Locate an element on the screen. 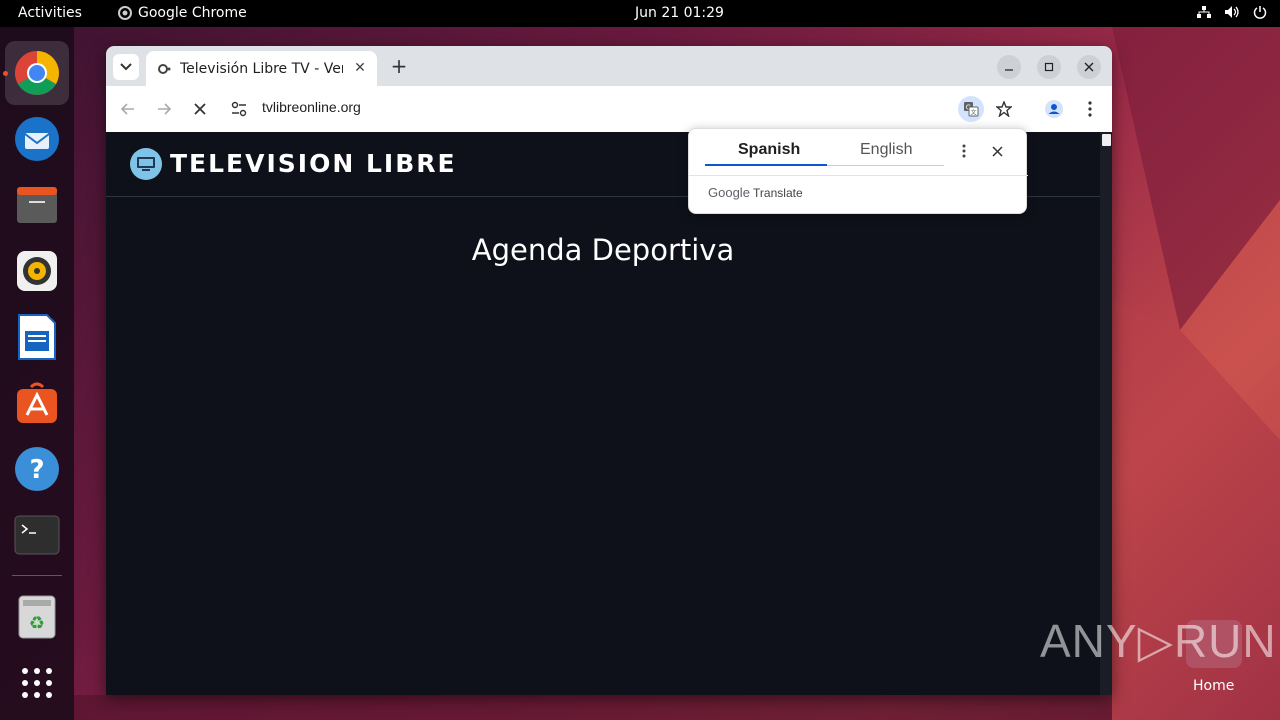 The height and width of the screenshot is (720, 1280). close-window-button is located at coordinates (1089, 67).